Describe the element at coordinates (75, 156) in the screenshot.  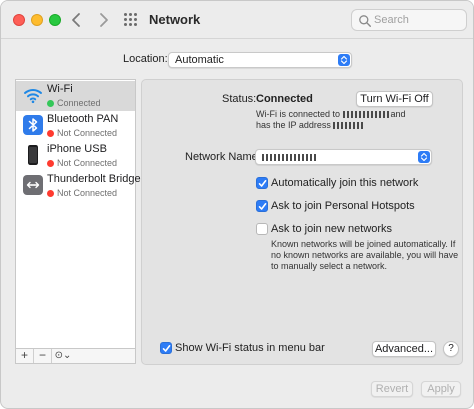
I see `service-item-iphone-usb: iPhone USB Not Connected` at that location.